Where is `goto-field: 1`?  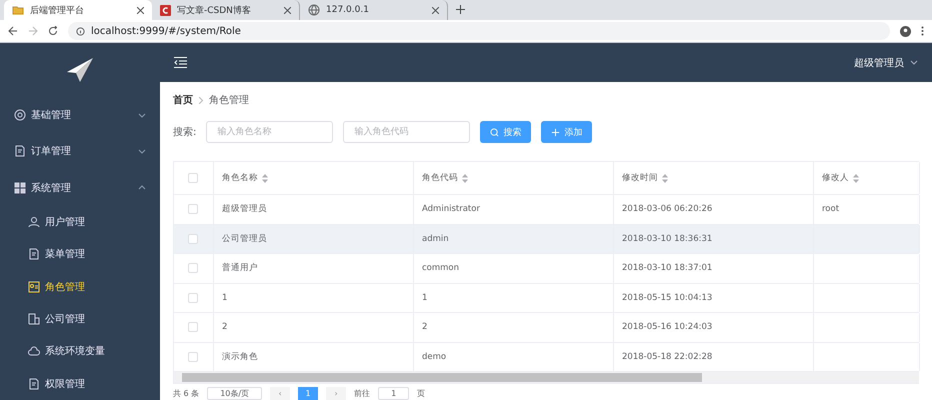 goto-field: 1 is located at coordinates (394, 393).